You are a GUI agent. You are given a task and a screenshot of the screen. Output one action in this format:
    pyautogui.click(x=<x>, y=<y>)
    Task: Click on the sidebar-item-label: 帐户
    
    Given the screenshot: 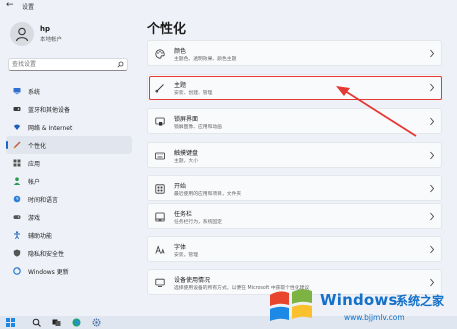 What is the action you would take?
    pyautogui.click(x=34, y=182)
    